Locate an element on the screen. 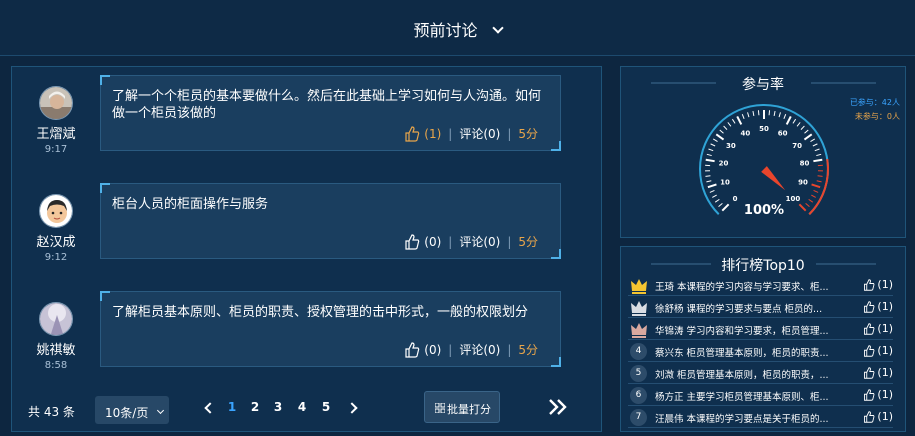 This screenshot has width=915, height=436. post-time: 9:17 is located at coordinates (56, 149).